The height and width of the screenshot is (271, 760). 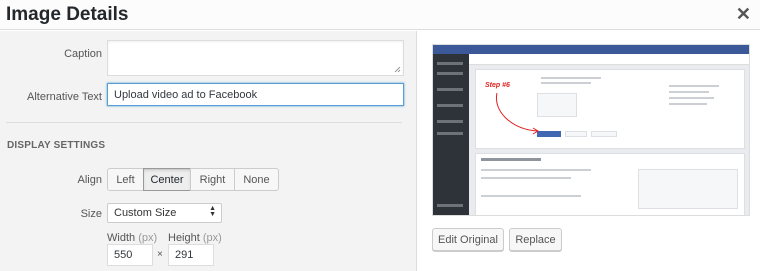 What do you see at coordinates (191, 255) in the screenshot?
I see `height-input` at bounding box center [191, 255].